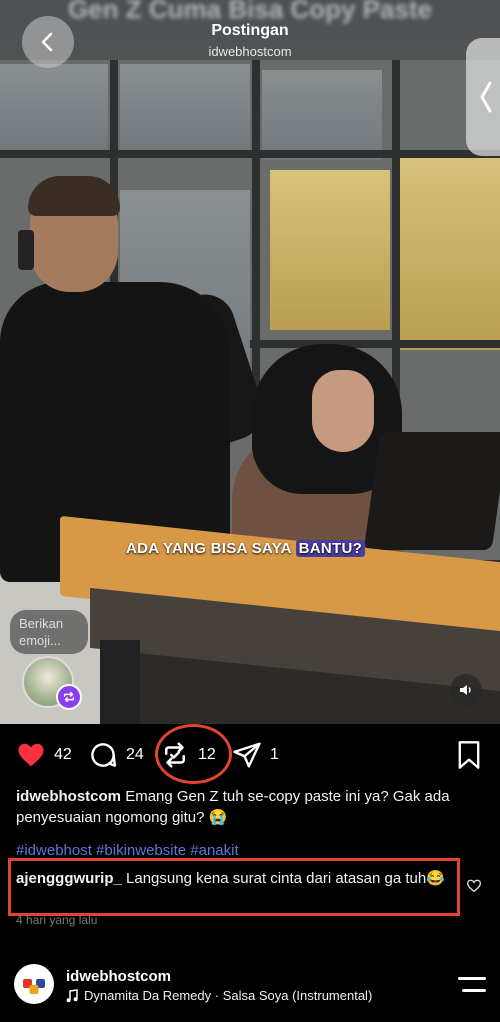 The height and width of the screenshot is (1022, 500). Describe the element at coordinates (472, 985) in the screenshot. I see `menu-button` at that location.